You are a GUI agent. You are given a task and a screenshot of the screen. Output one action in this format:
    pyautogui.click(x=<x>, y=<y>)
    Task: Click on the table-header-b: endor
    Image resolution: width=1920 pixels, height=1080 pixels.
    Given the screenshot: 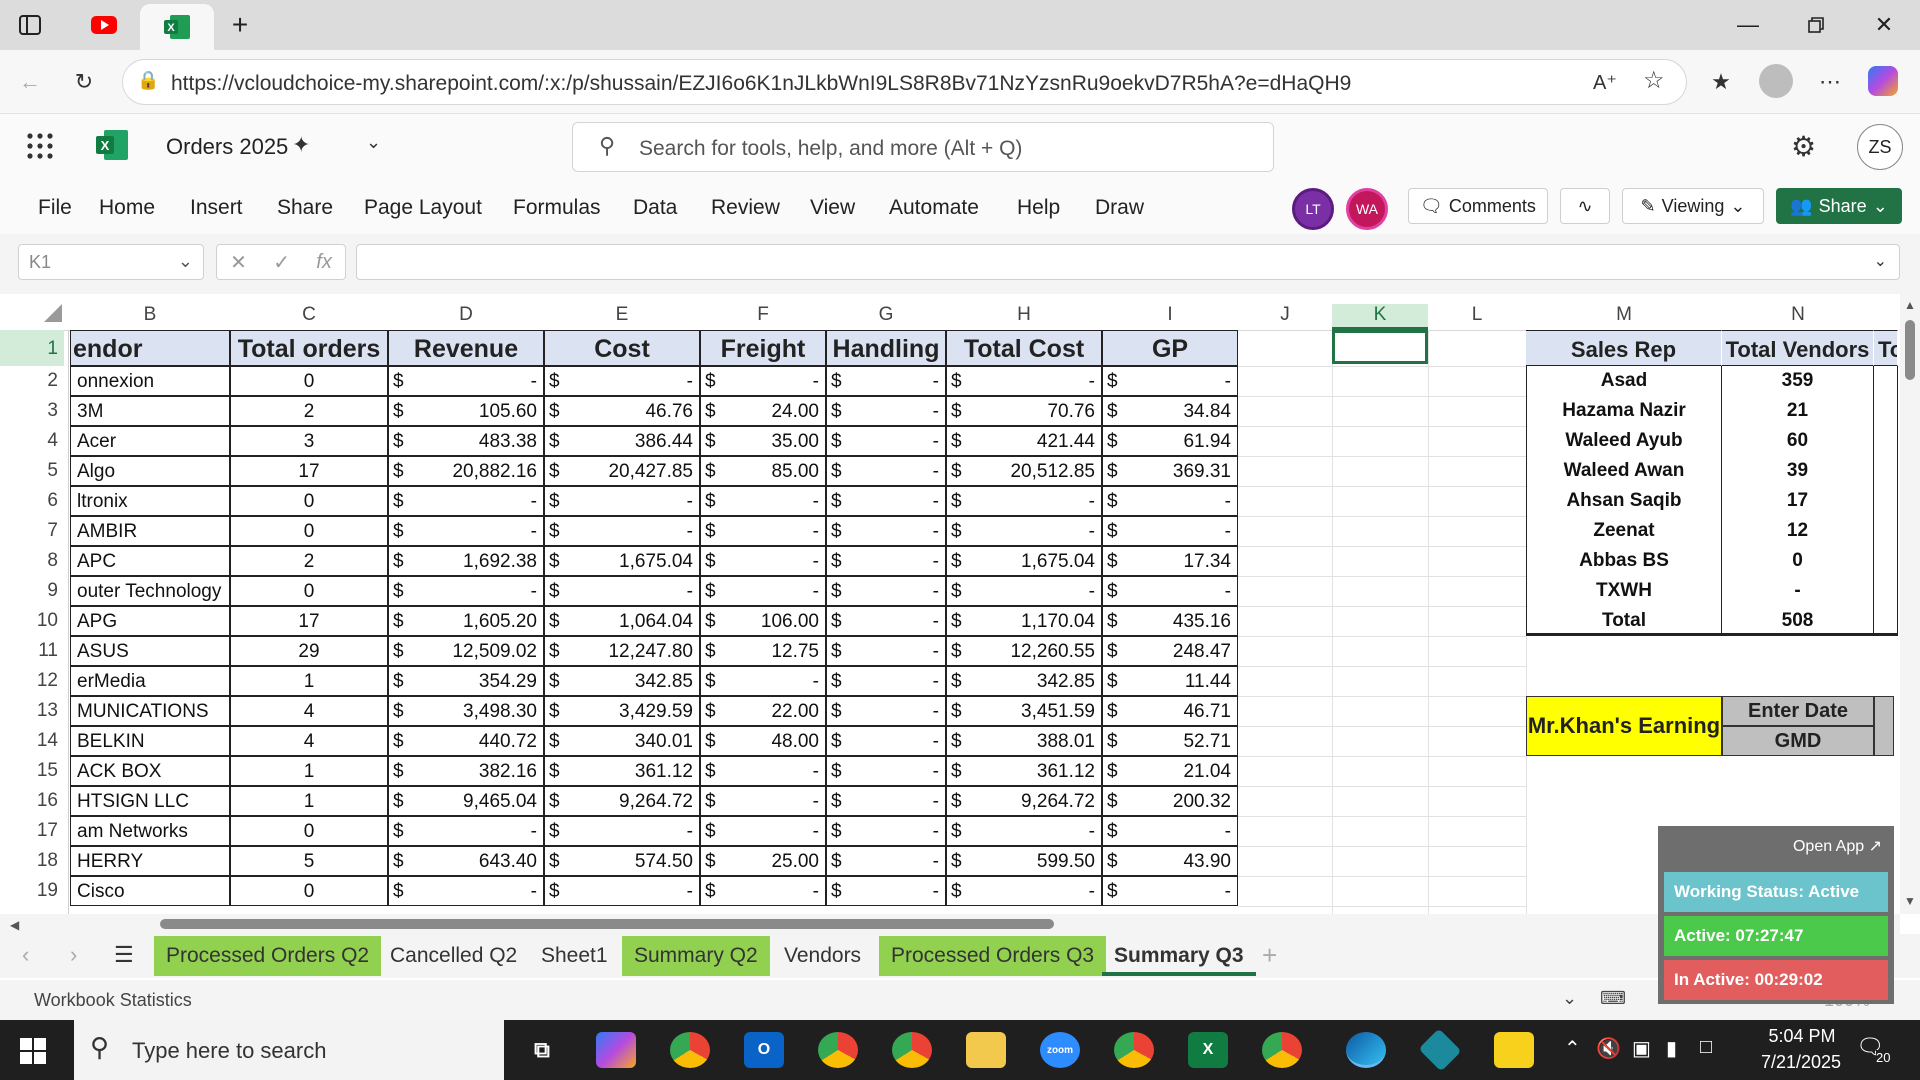 What is the action you would take?
    pyautogui.click(x=150, y=348)
    